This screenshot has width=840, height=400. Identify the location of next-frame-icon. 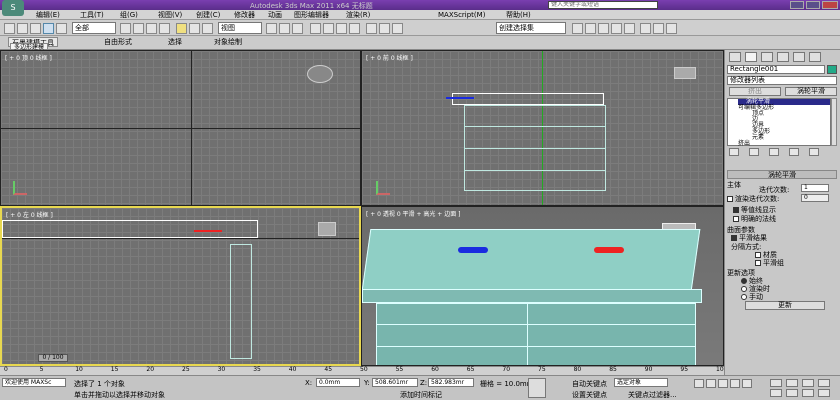
(735, 383).